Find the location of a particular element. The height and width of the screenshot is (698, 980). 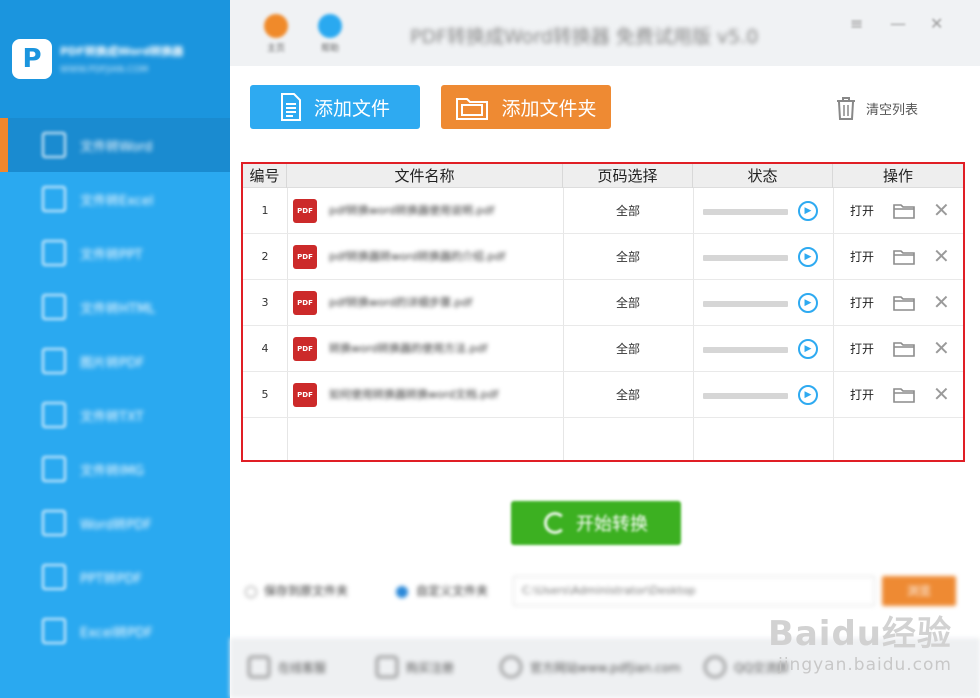

sidebar-item-label: Word转PDF is located at coordinates (116, 525).